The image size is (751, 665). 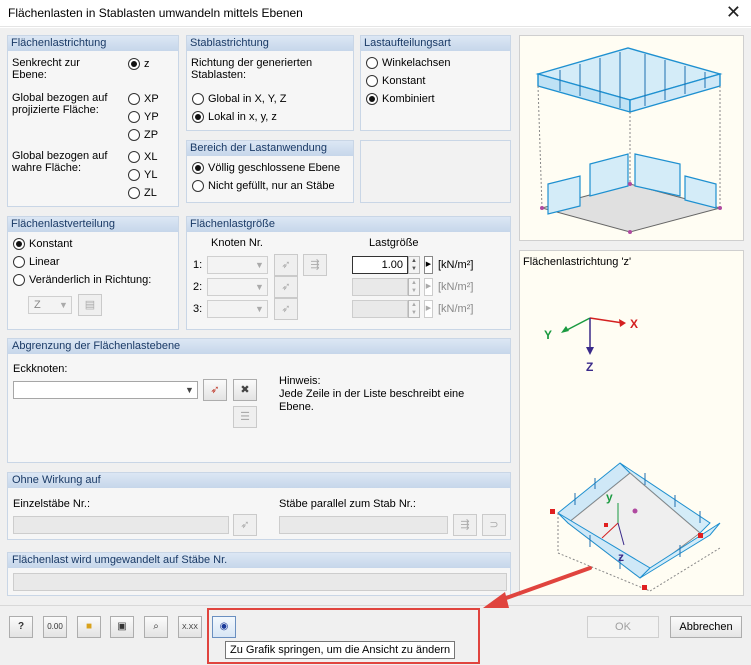 What do you see at coordinates (315, 265) in the screenshot?
I see `pick-all-nodes-button: ⇶` at bounding box center [315, 265].